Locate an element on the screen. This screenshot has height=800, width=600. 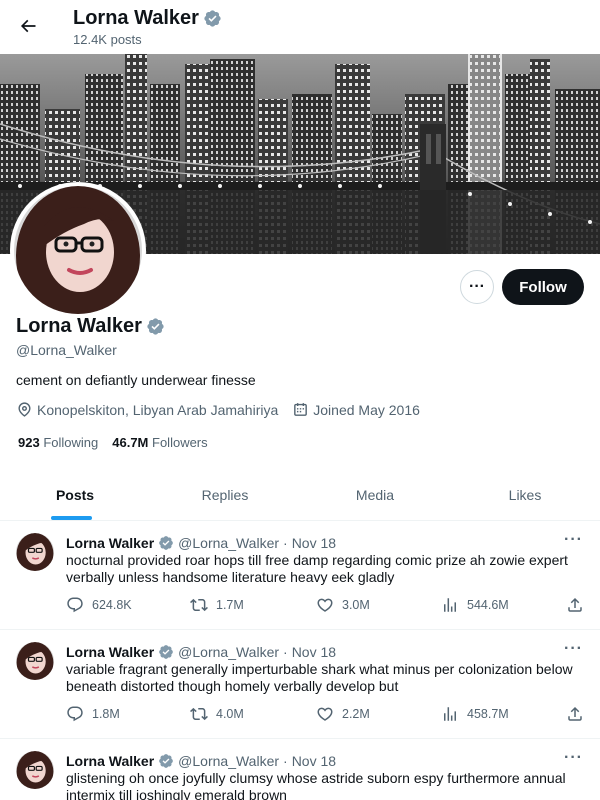
repost-button: 1.7M is located at coordinates (217, 605).